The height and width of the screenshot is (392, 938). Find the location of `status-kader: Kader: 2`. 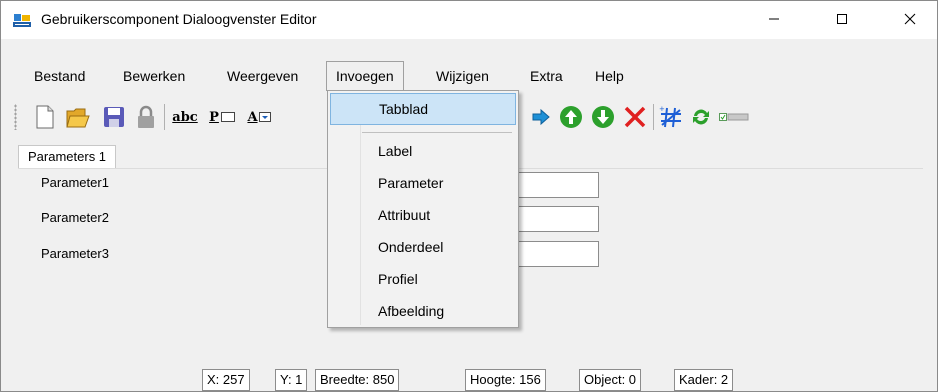

status-kader: Kader: 2 is located at coordinates (704, 380).